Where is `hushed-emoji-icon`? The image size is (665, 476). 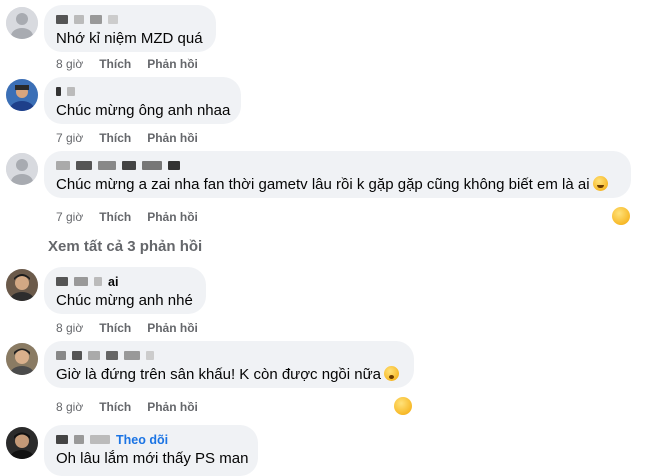 hushed-emoji-icon is located at coordinates (391, 373).